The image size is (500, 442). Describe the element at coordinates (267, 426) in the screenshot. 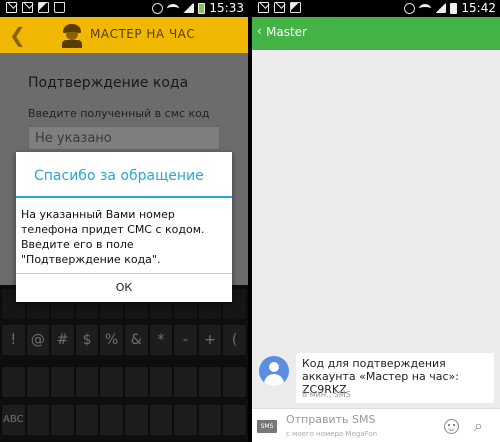

I see `sms-type-button: SMS` at that location.